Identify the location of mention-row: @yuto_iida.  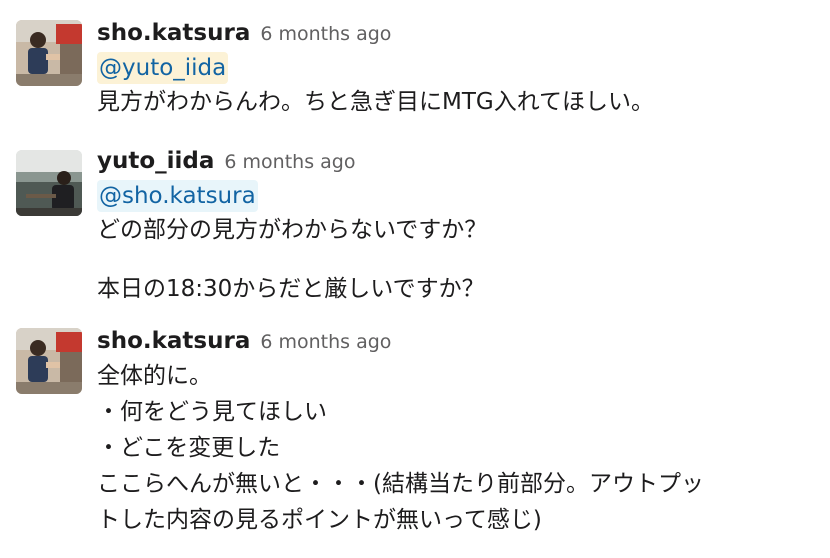
(460, 68).